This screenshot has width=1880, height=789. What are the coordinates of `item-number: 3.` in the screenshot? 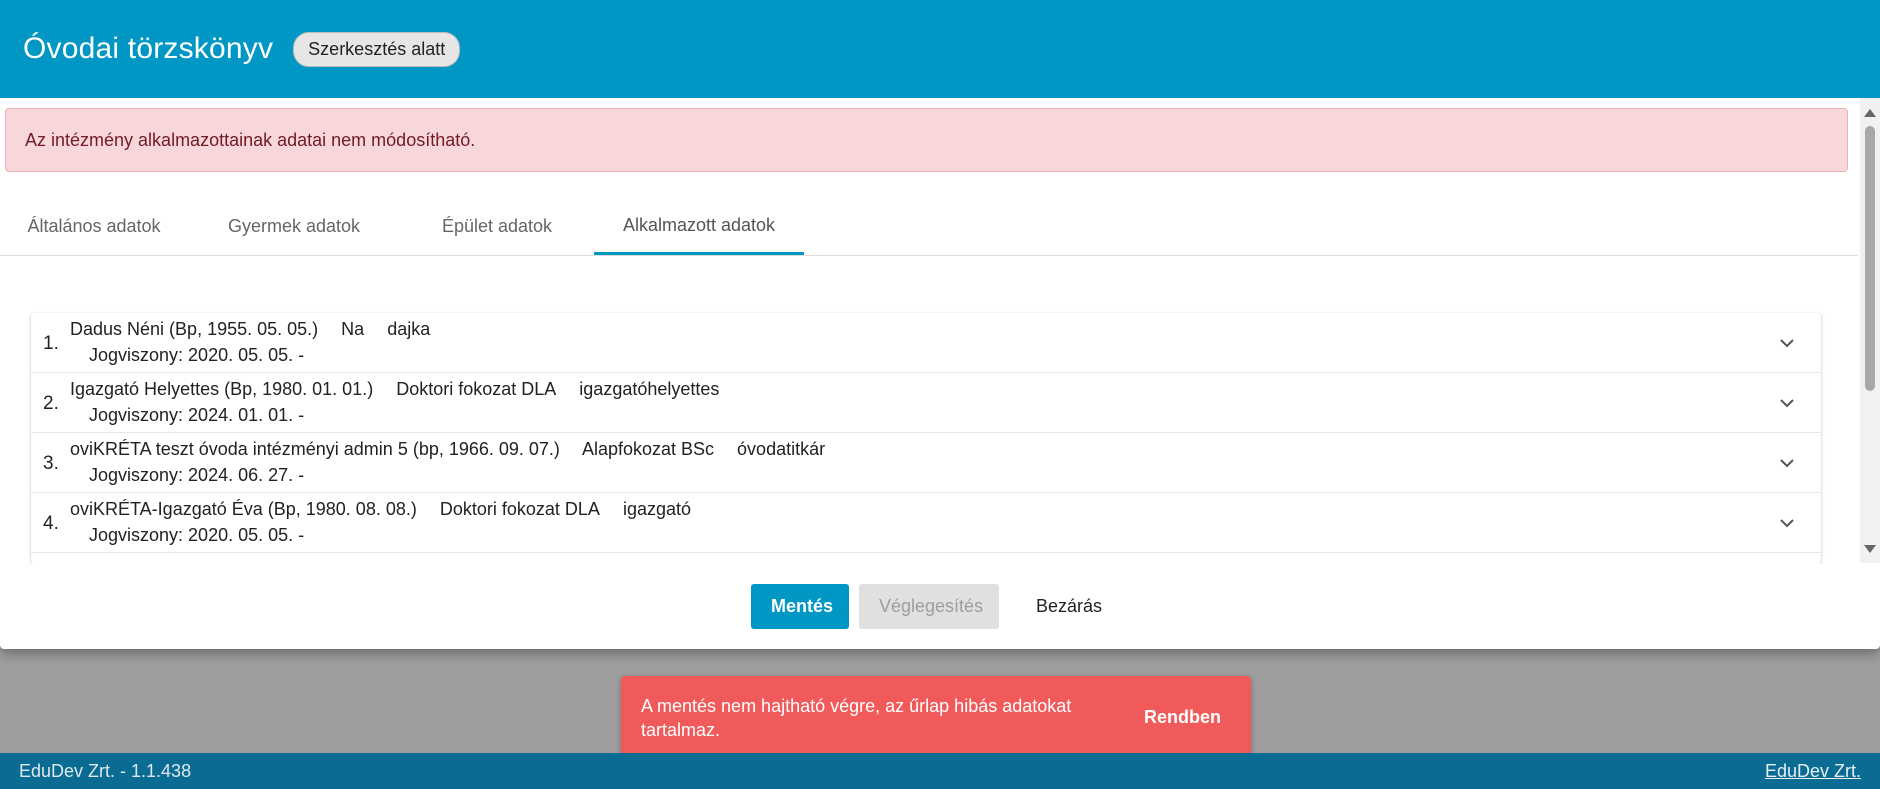 It's located at (51, 463).